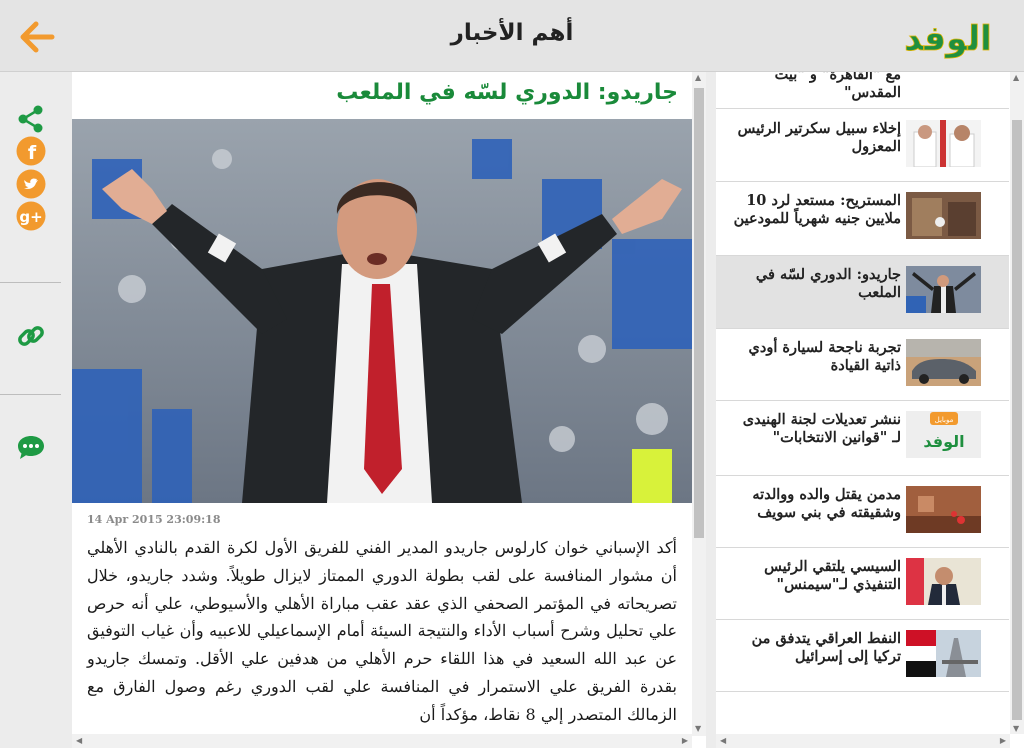  I want to click on share-rail: f g+, so click(31, 410).